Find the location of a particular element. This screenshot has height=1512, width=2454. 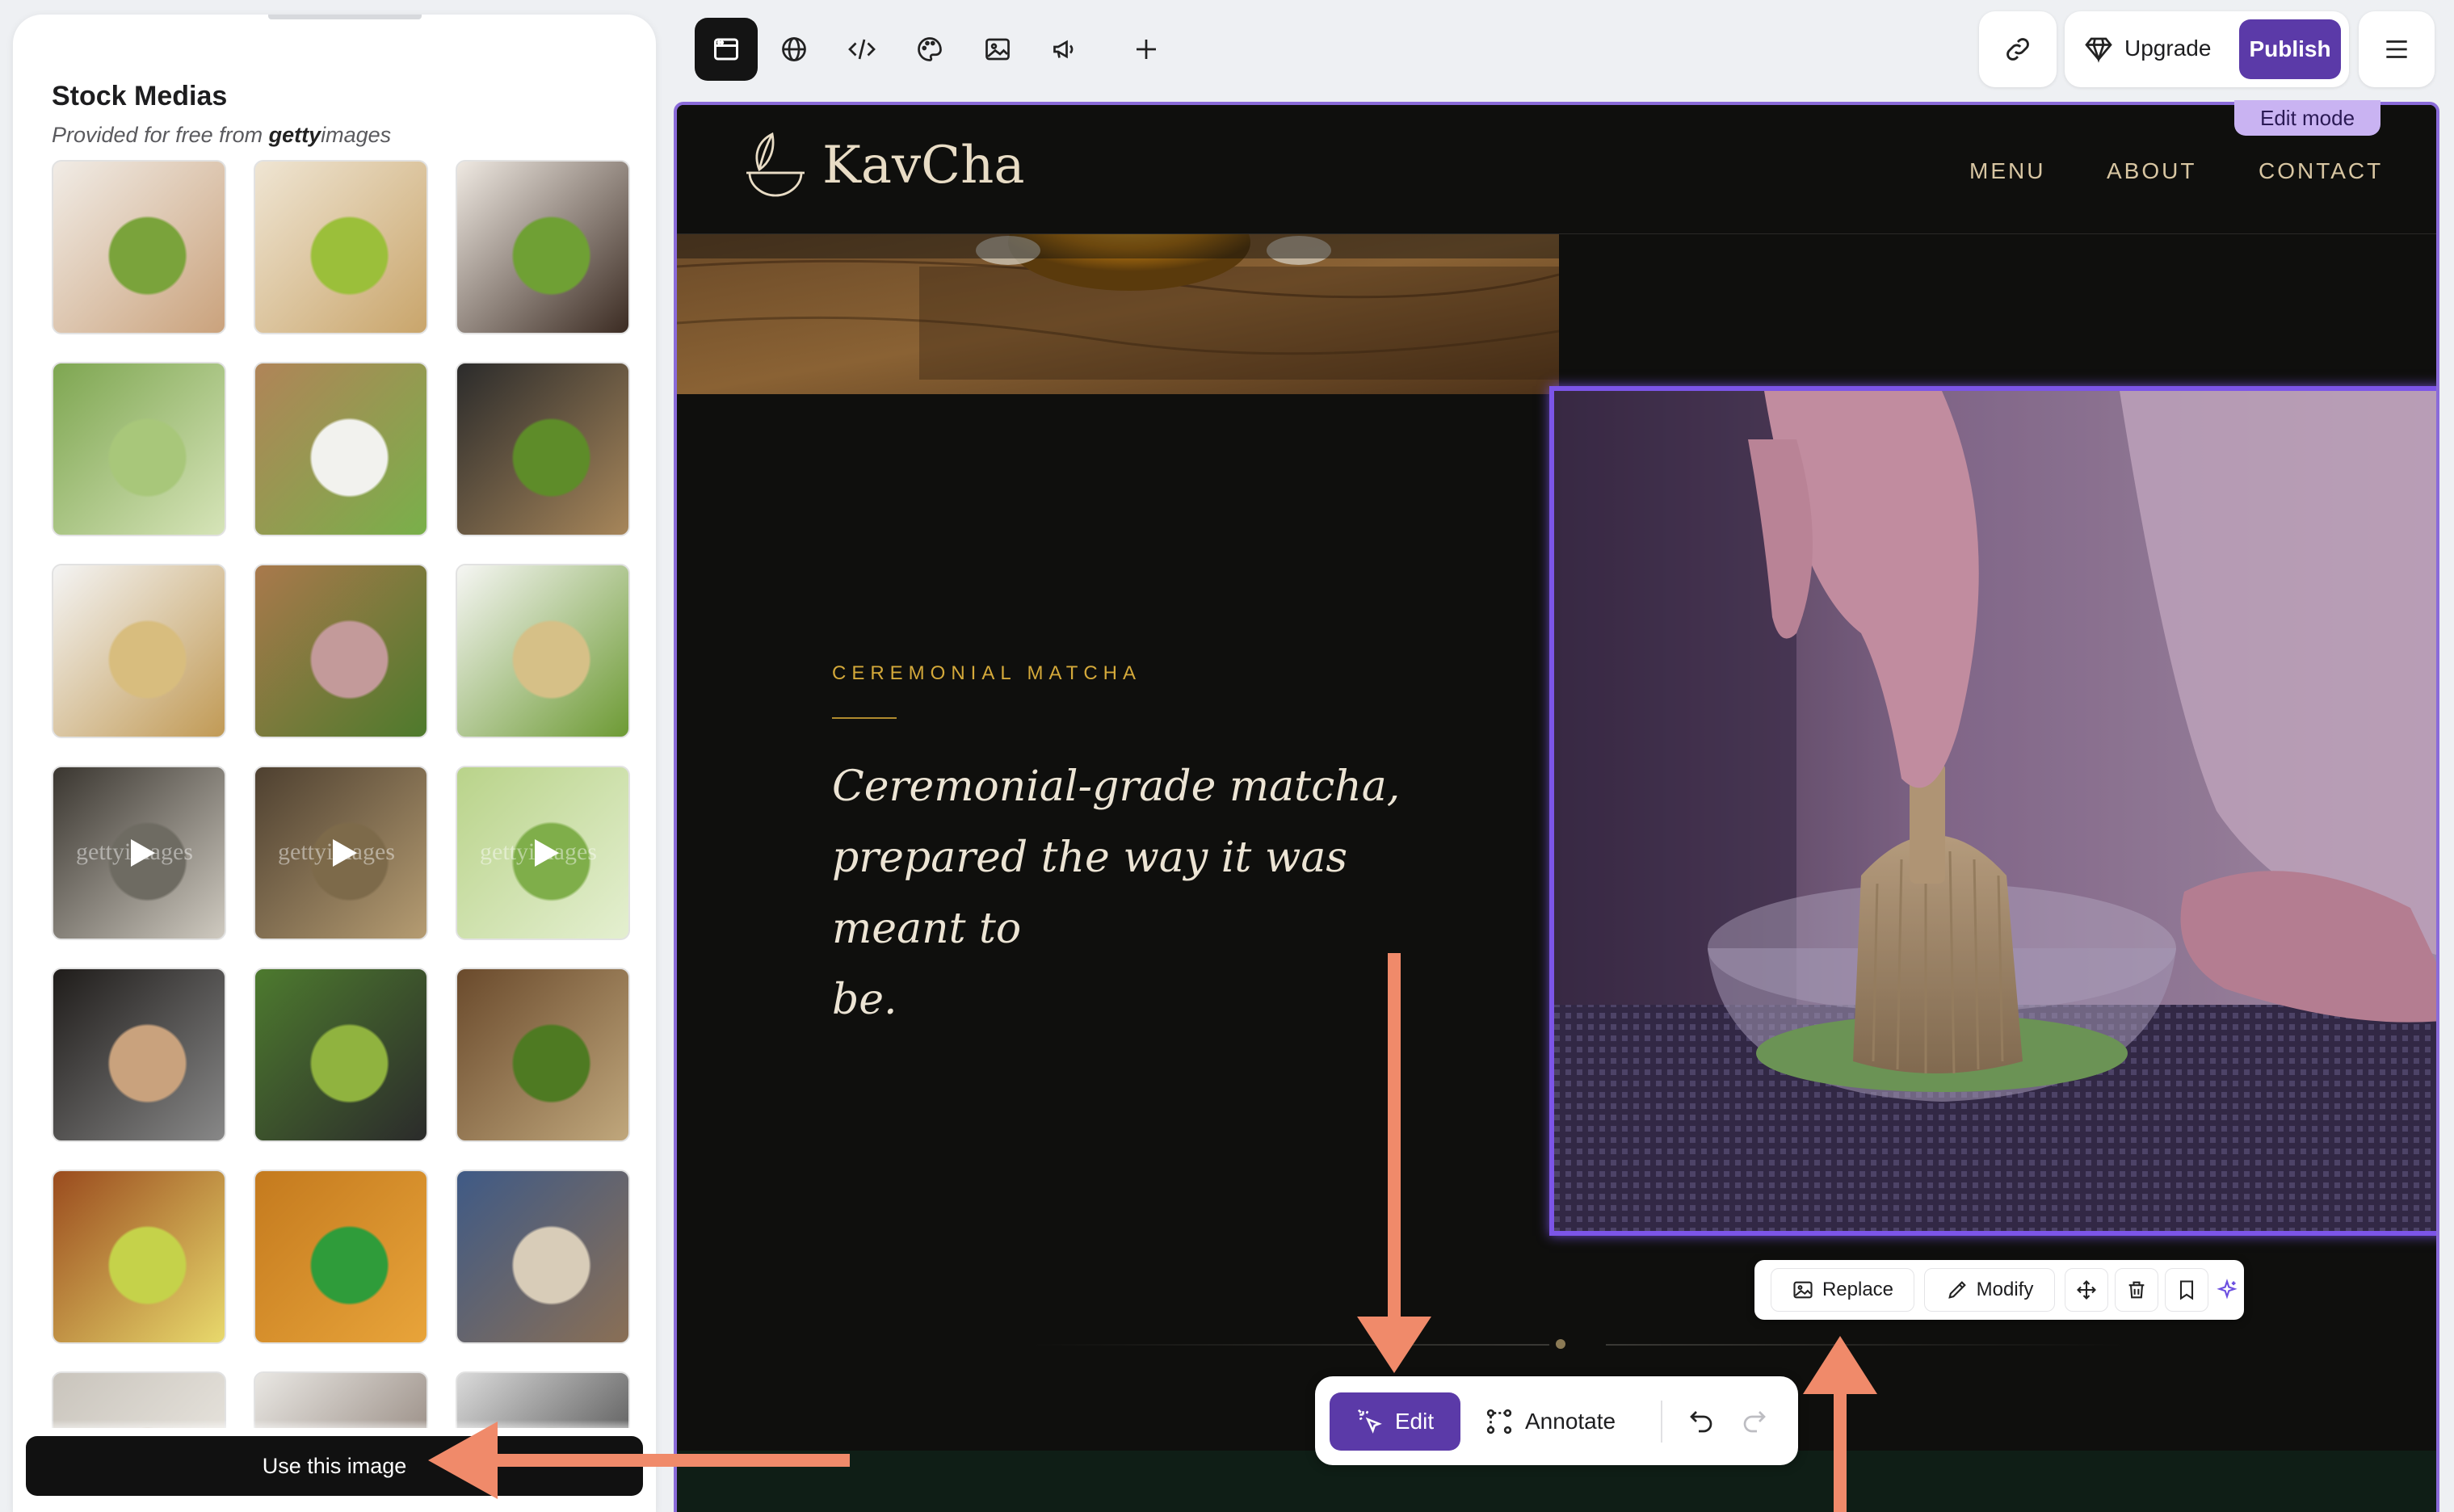

edit-action-bar: Edit Annotate is located at coordinates (1557, 1420).